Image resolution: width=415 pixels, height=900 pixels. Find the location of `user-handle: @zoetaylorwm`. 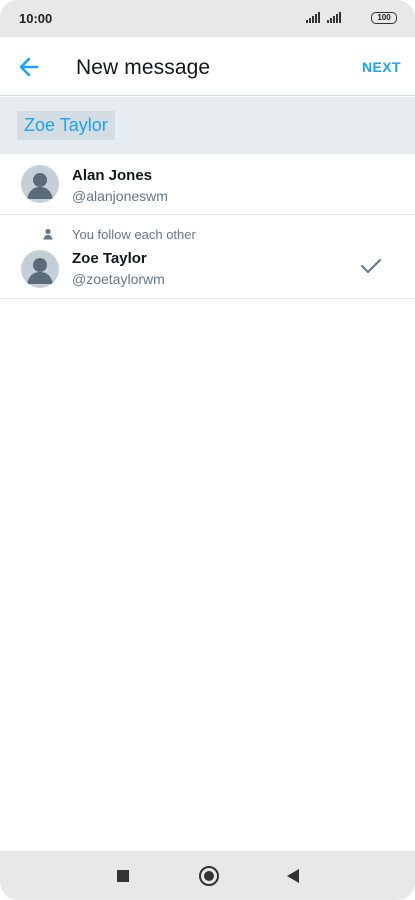

user-handle: @zoetaylorwm is located at coordinates (118, 279).